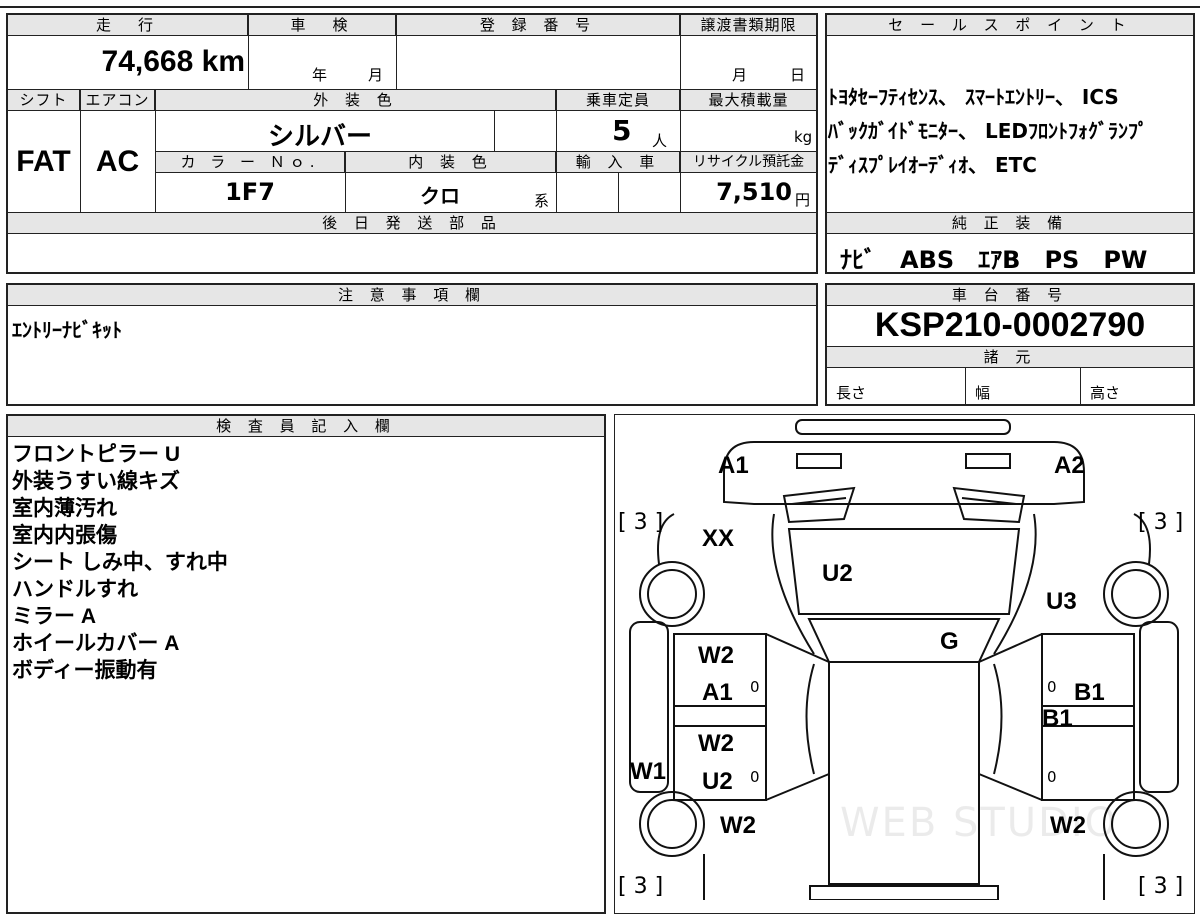 This screenshot has width=1200, height=914. What do you see at coordinates (85, 670) in the screenshot?
I see `inspector-line: ボディー振動有` at bounding box center [85, 670].